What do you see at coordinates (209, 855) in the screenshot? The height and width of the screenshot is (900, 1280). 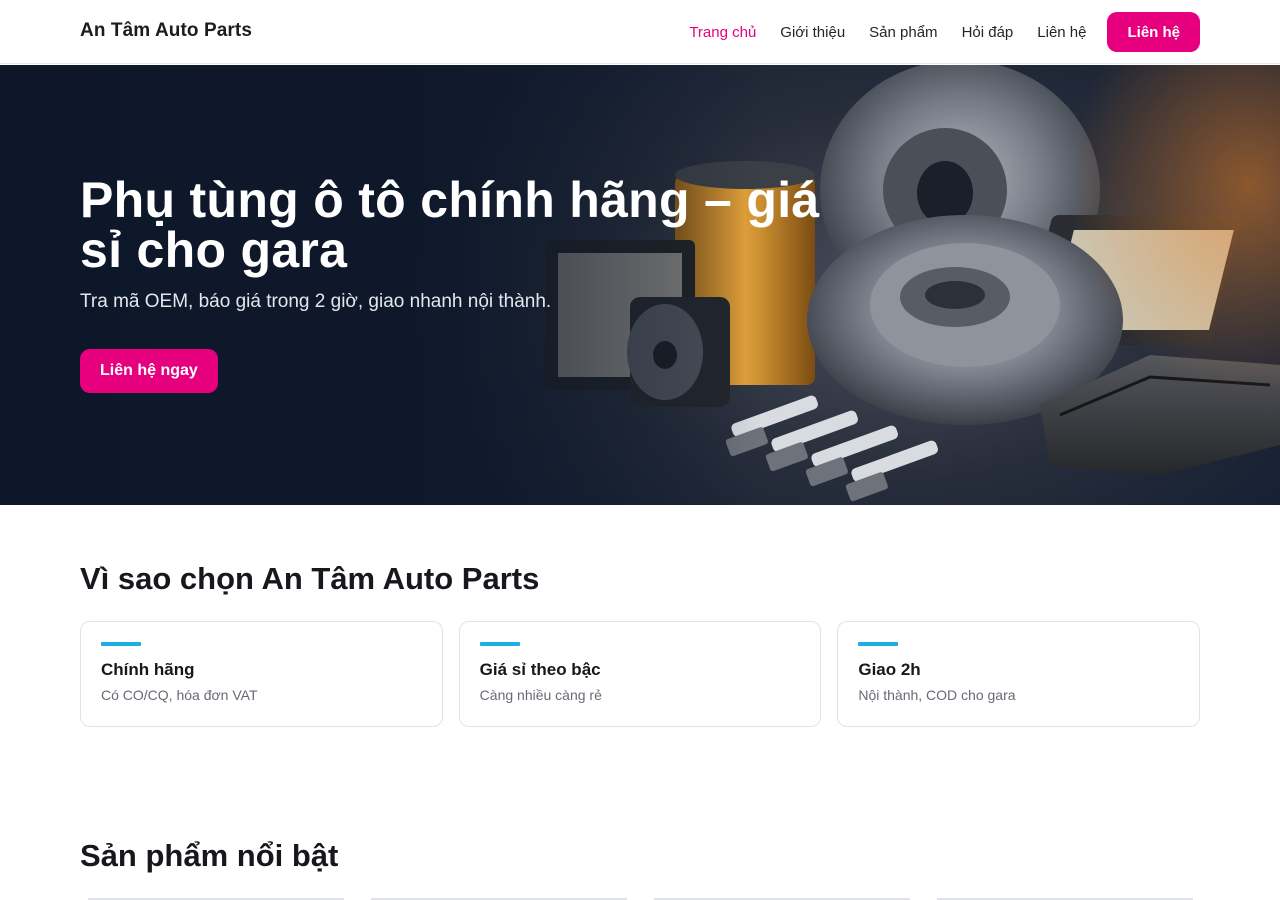 I see `featured-section-title: Sản phẩm nổi bật` at bounding box center [209, 855].